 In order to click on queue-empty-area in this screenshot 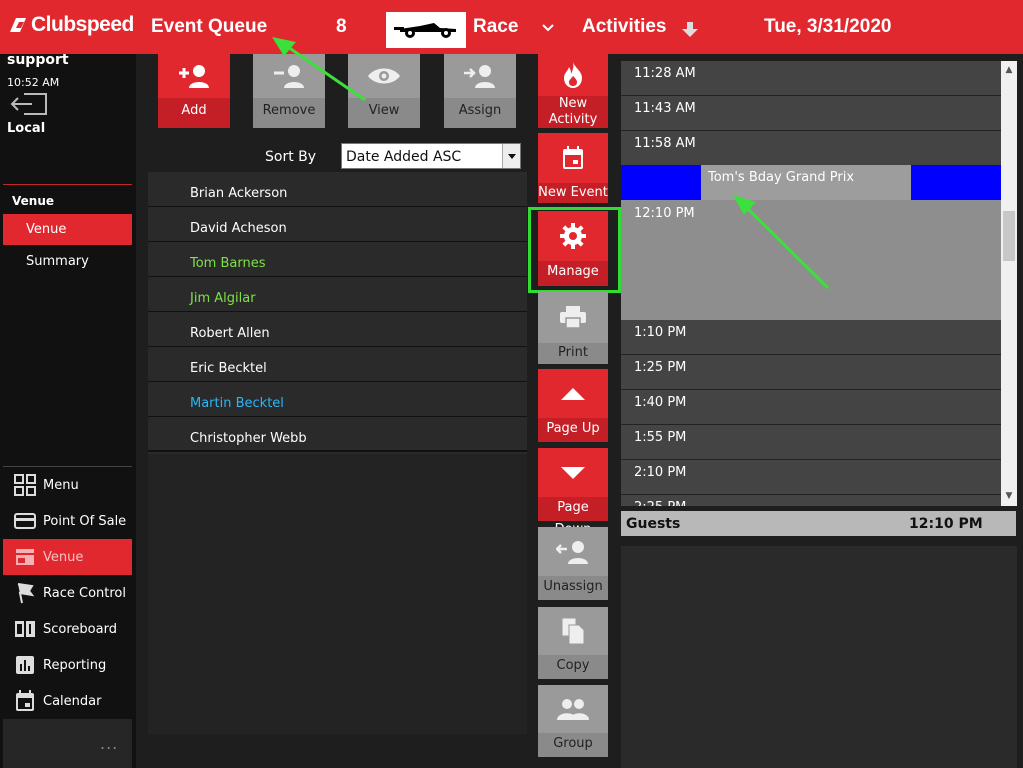, I will do `click(337, 594)`.